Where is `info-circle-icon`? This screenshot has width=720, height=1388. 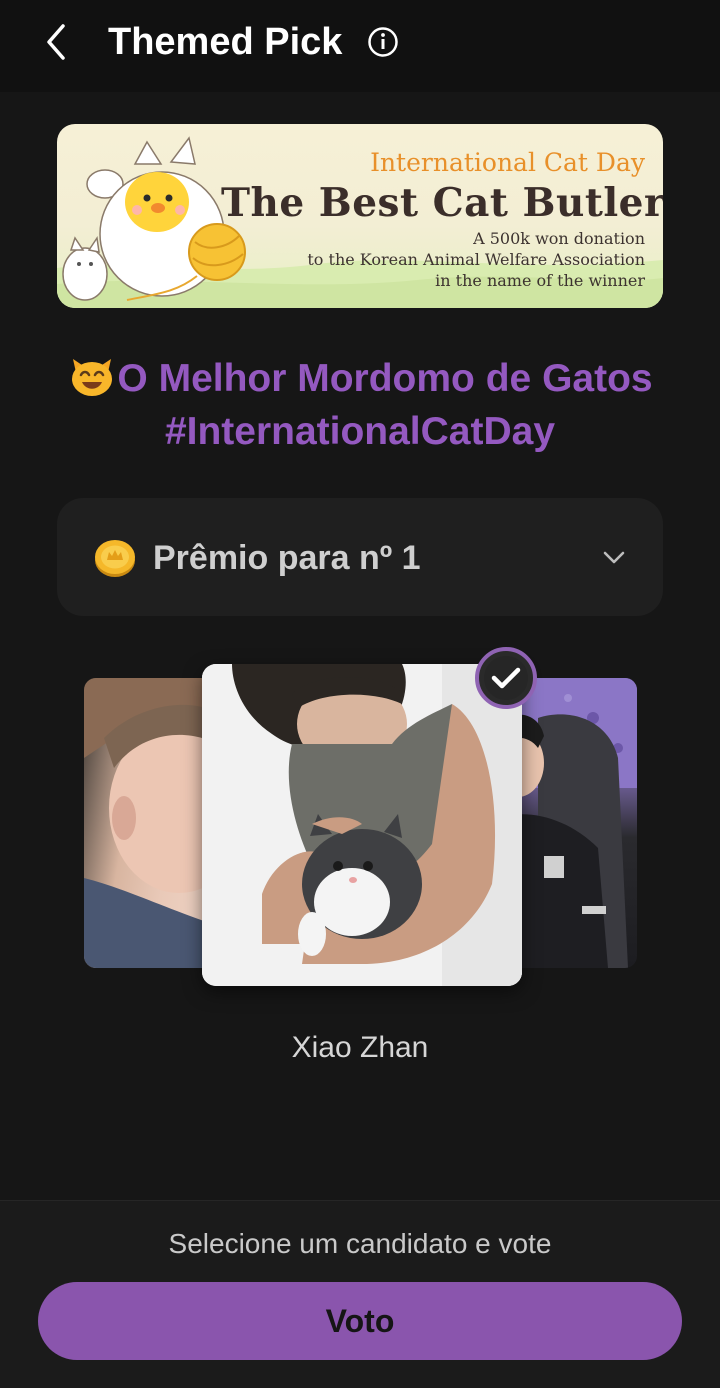 info-circle-icon is located at coordinates (383, 42).